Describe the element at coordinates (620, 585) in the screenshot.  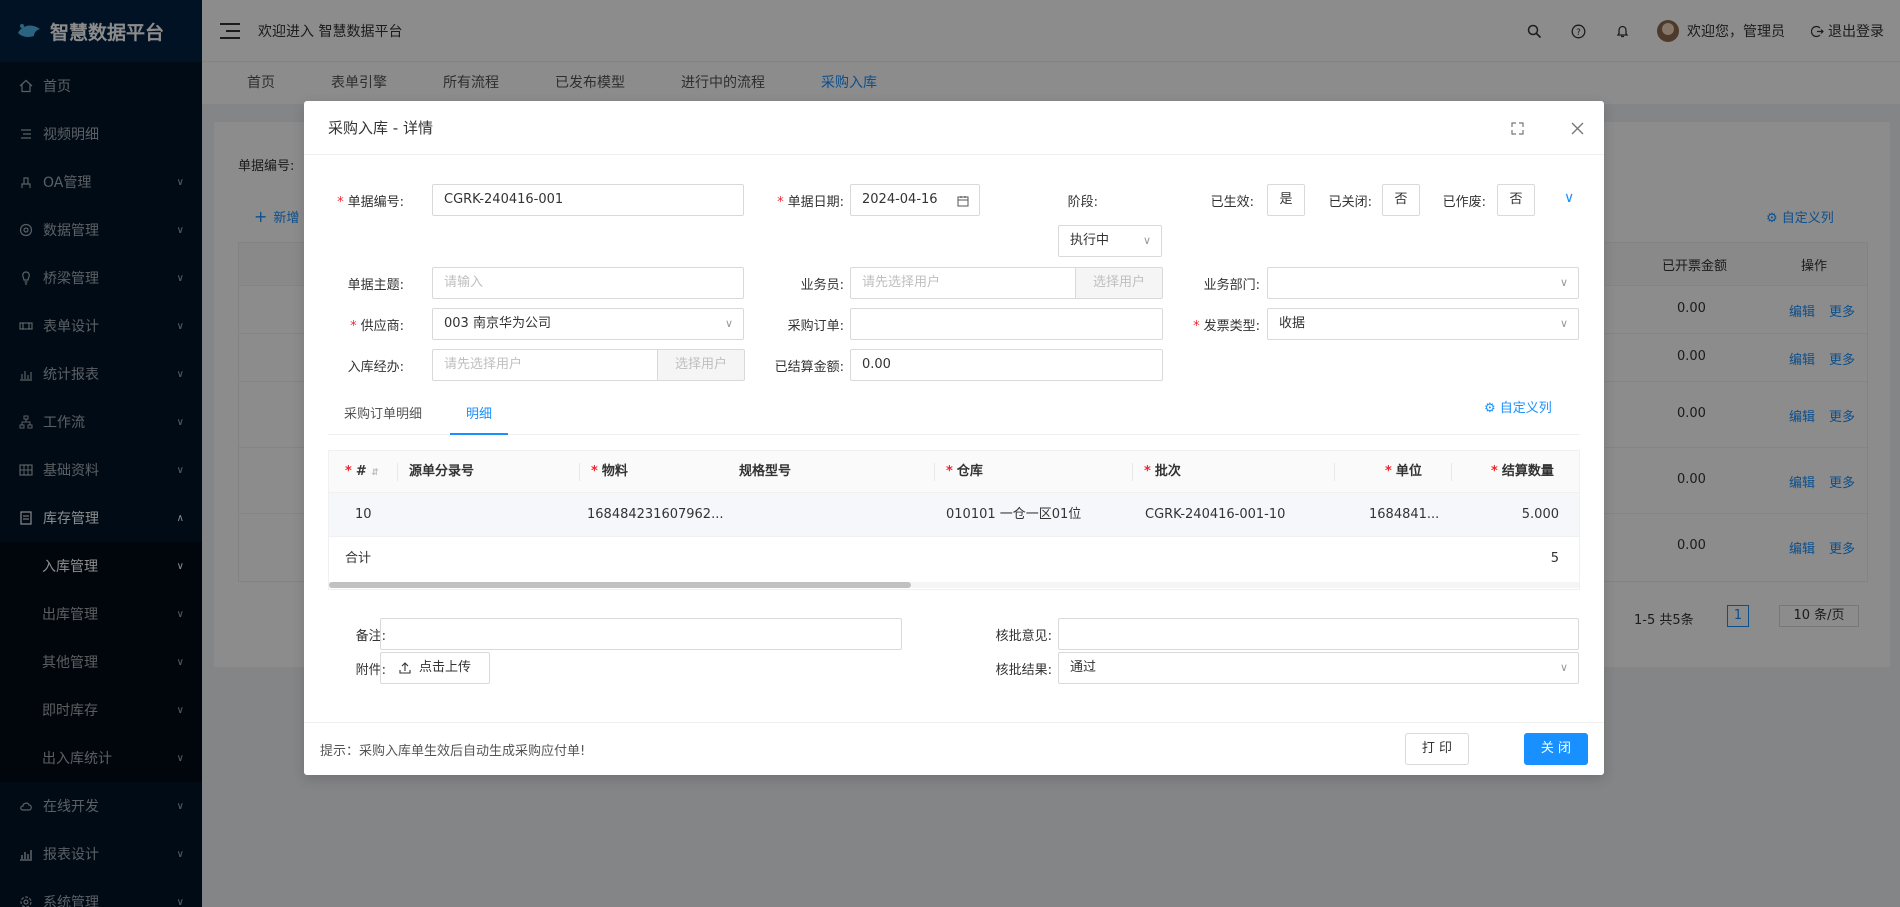
I see `scrollbar-thumb` at that location.